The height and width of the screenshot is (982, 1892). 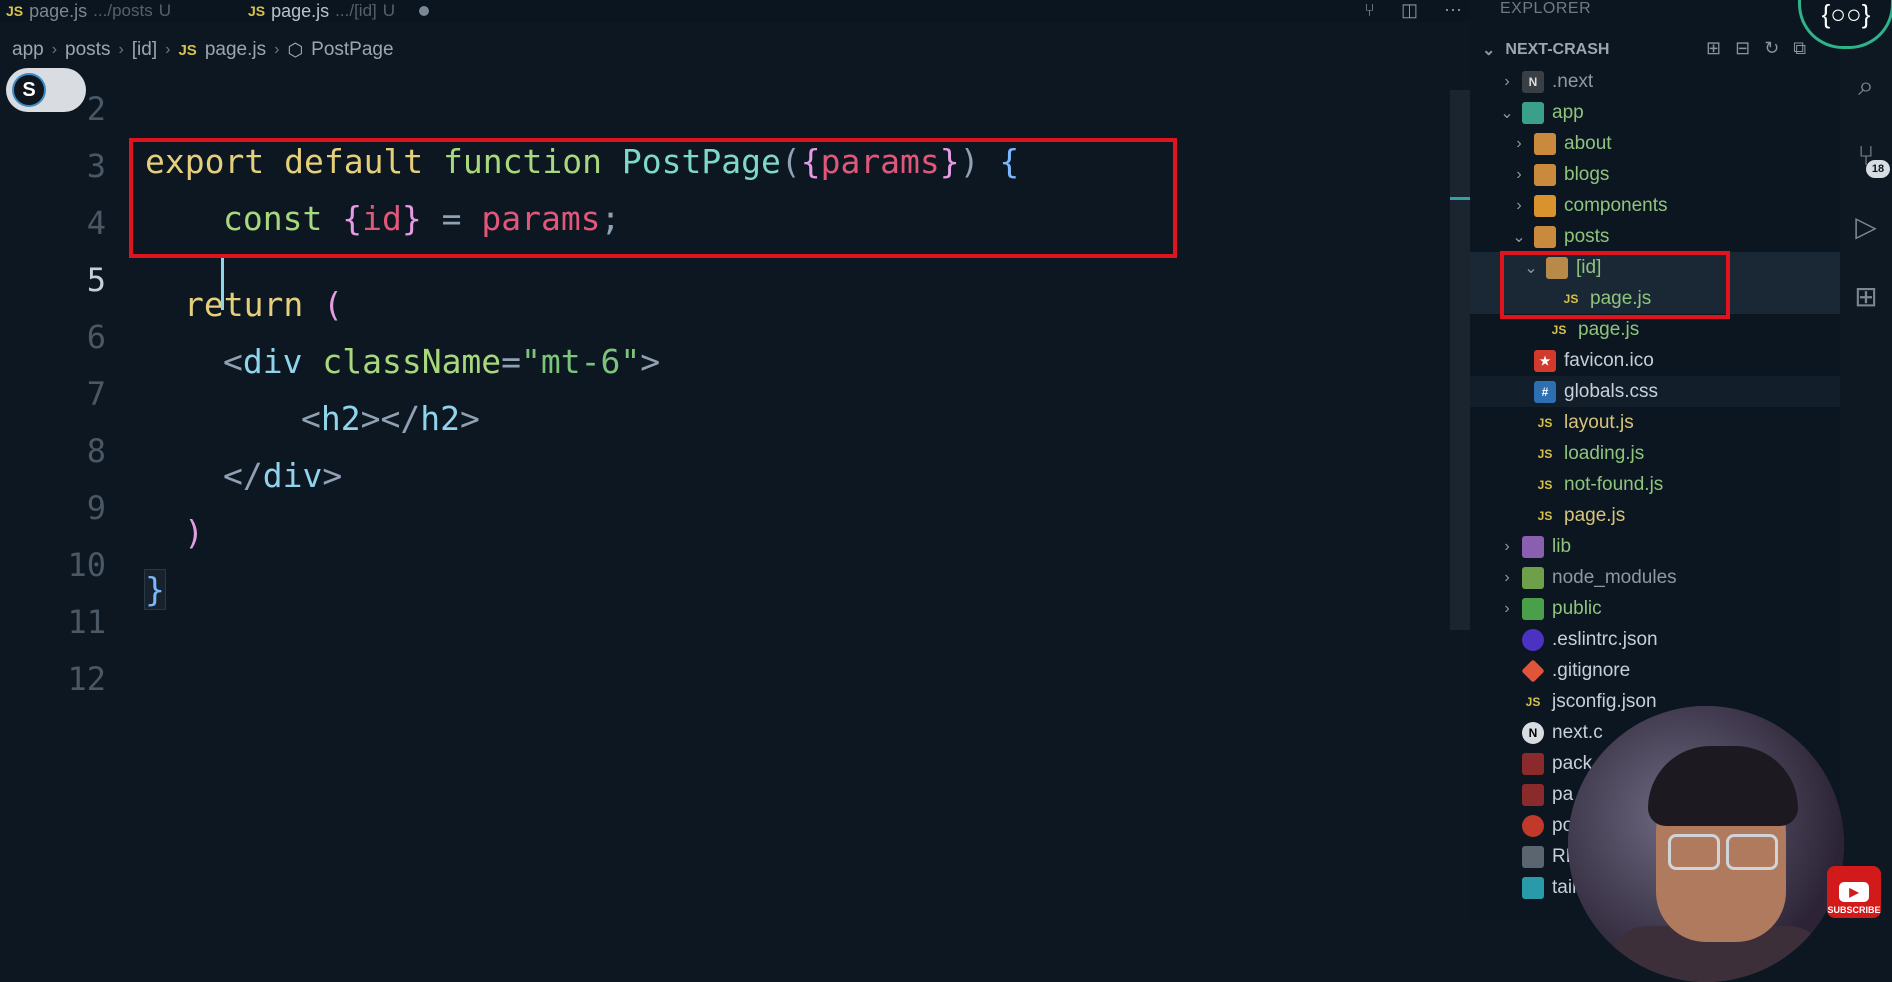 What do you see at coordinates (1675, 174) in the screenshot?
I see `tree-item-blogs: › blogs` at bounding box center [1675, 174].